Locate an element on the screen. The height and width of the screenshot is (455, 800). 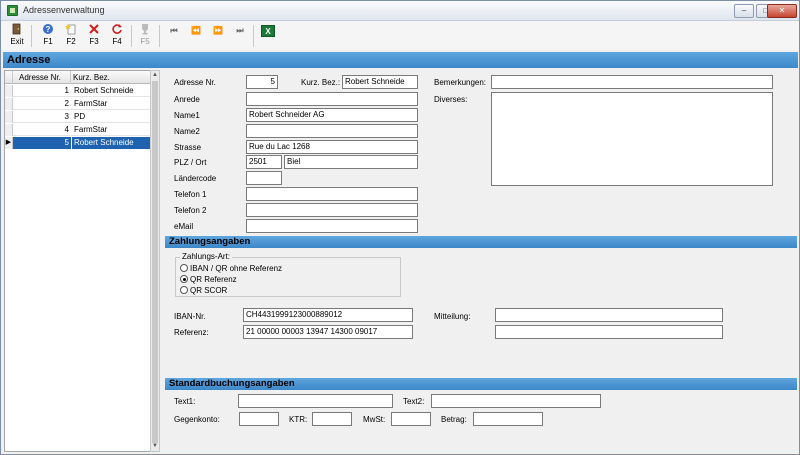
table-row: 3 PD is located at coordinates (77, 117).